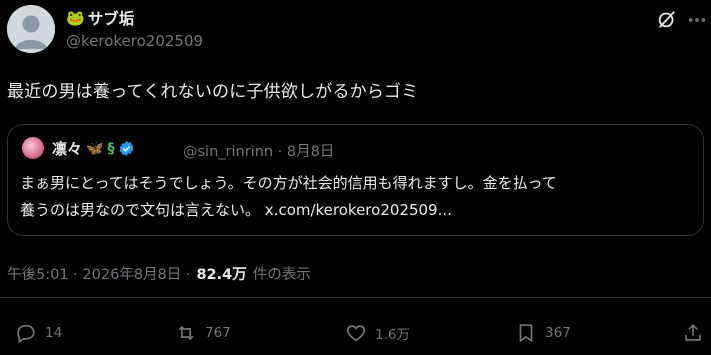 The width and height of the screenshot is (711, 355). Describe the element at coordinates (392, 335) in the screenshot. I see `like-count: 1.6万` at that location.